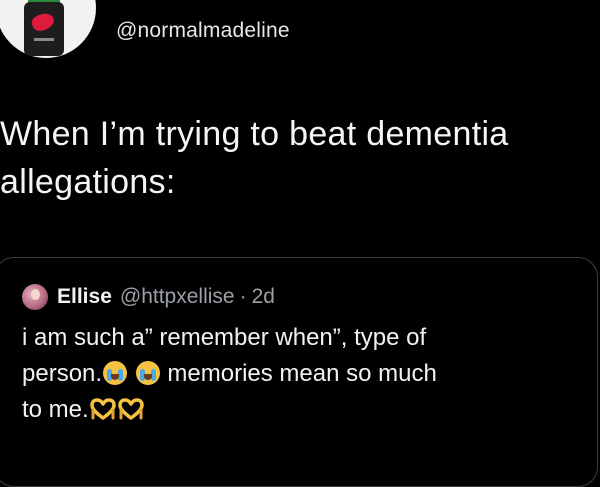  What do you see at coordinates (263, 297) in the screenshot?
I see `quoted-tweet-timestamp: 2d` at bounding box center [263, 297].